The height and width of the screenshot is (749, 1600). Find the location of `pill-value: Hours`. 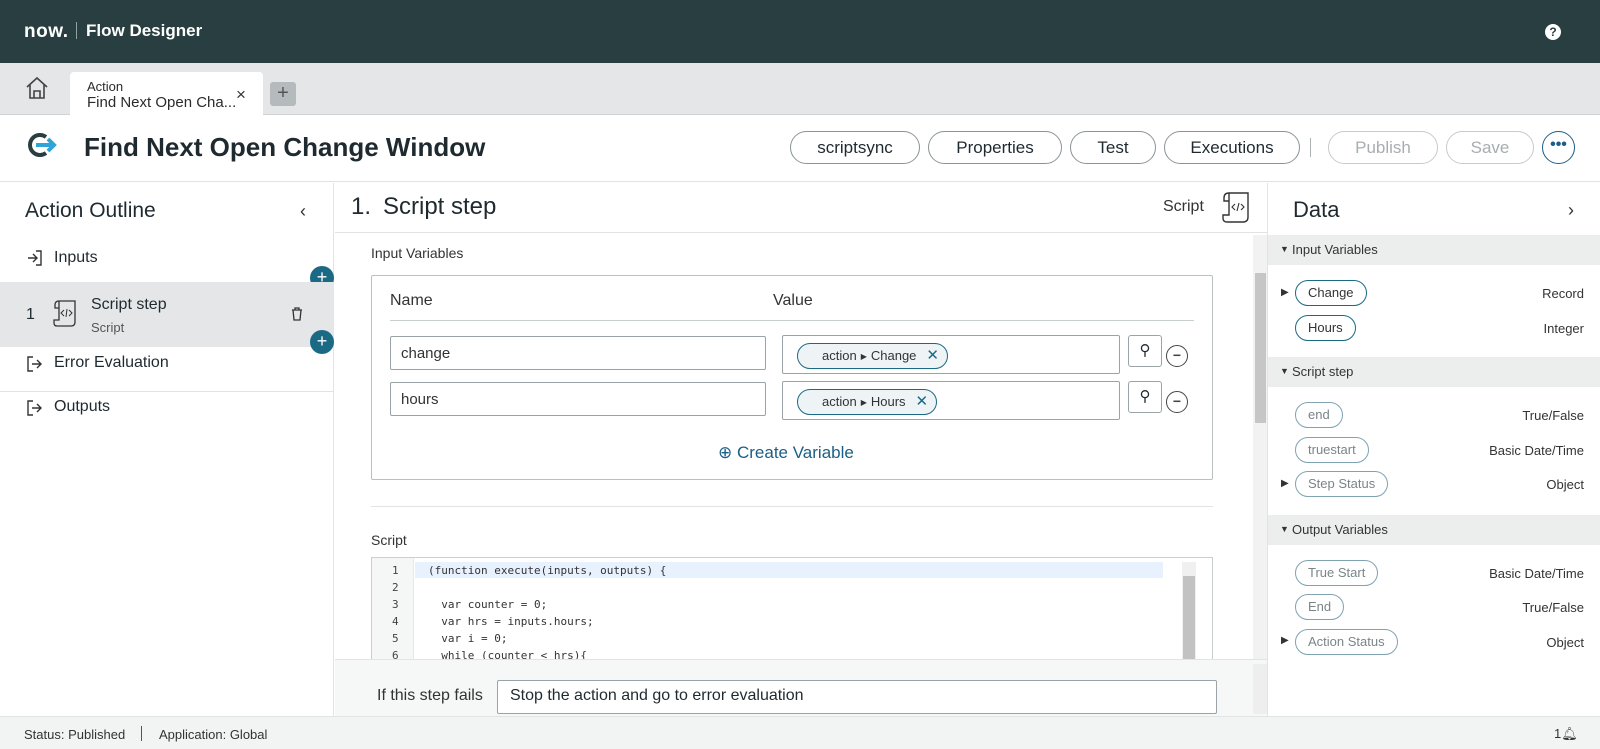

pill-value: Hours is located at coordinates (888, 401).